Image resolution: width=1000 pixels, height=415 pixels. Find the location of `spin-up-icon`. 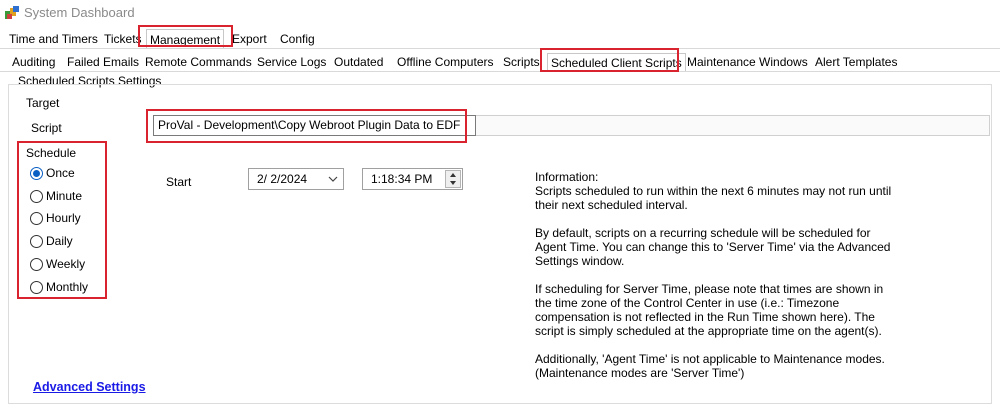

spin-up-icon is located at coordinates (453, 175).